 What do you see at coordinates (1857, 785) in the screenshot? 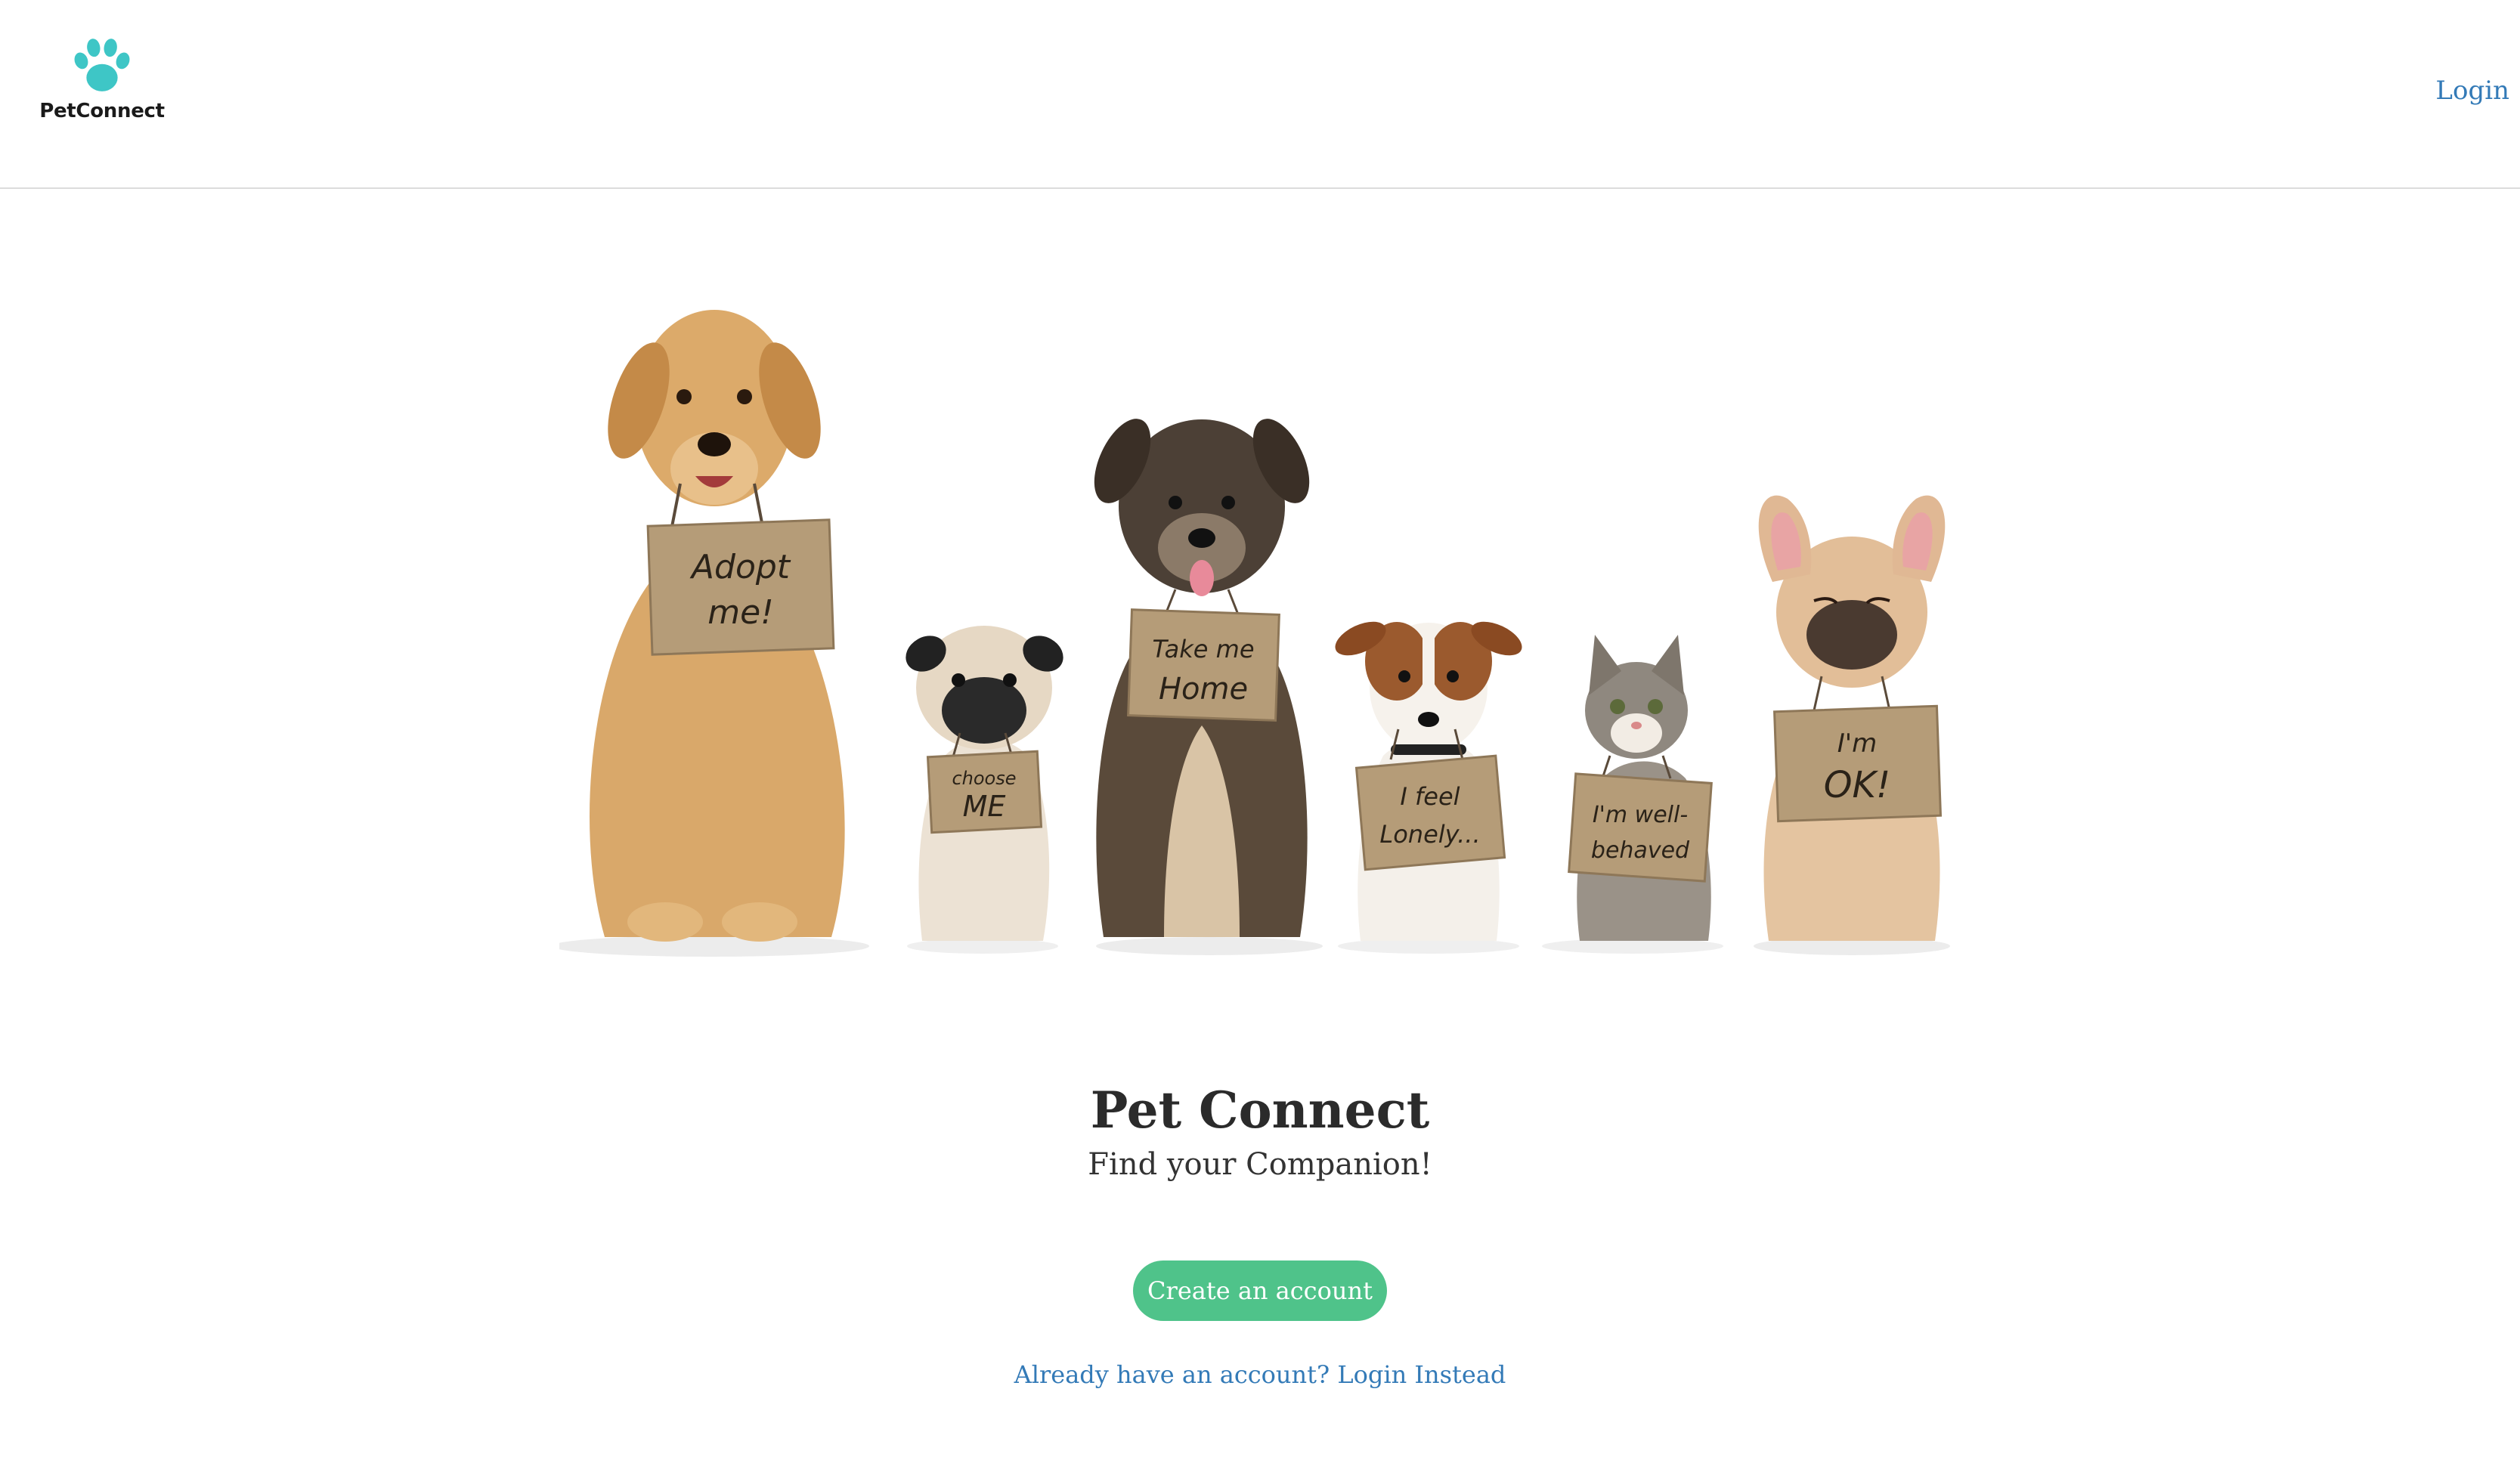
I see `sign-im-ok-line2: OK!` at bounding box center [1857, 785].